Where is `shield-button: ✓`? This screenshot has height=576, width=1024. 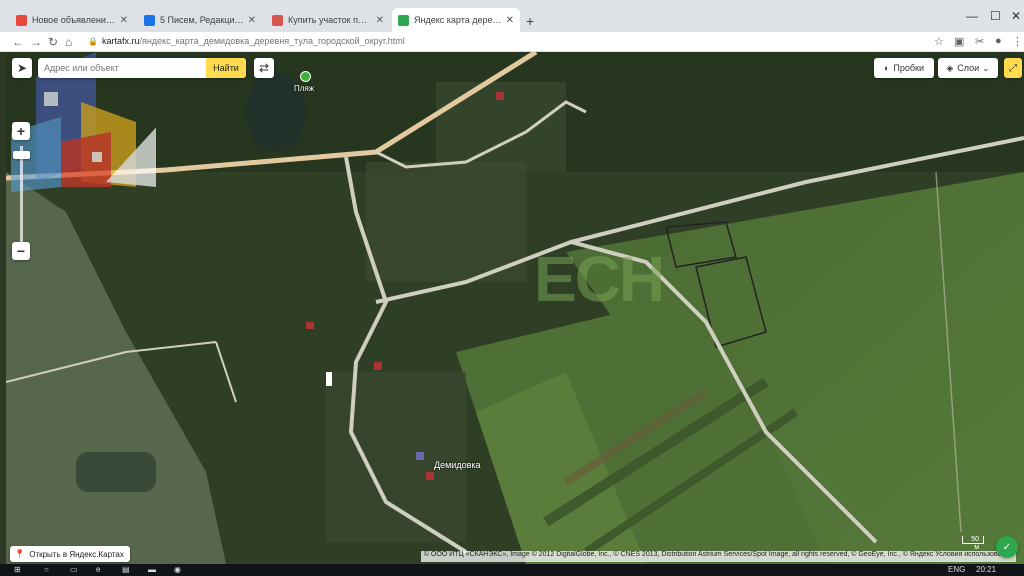 shield-button: ✓ is located at coordinates (1007, 547).